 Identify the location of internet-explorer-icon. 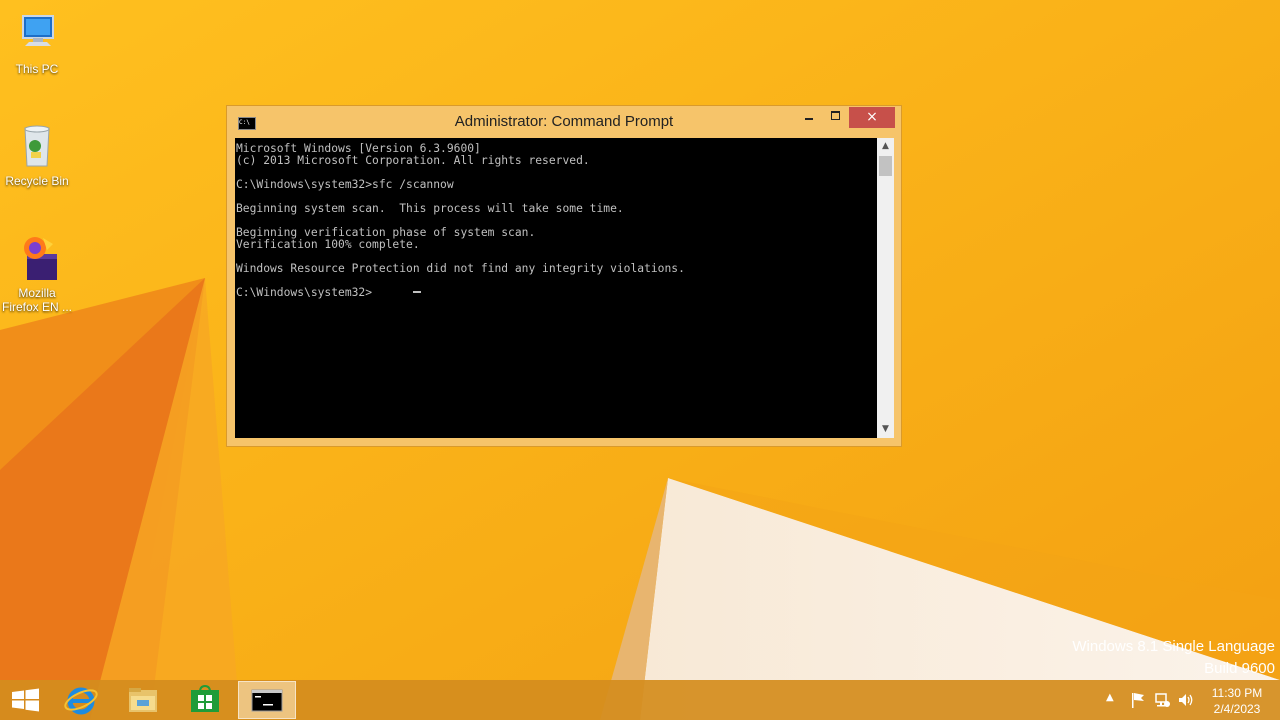
(81, 701).